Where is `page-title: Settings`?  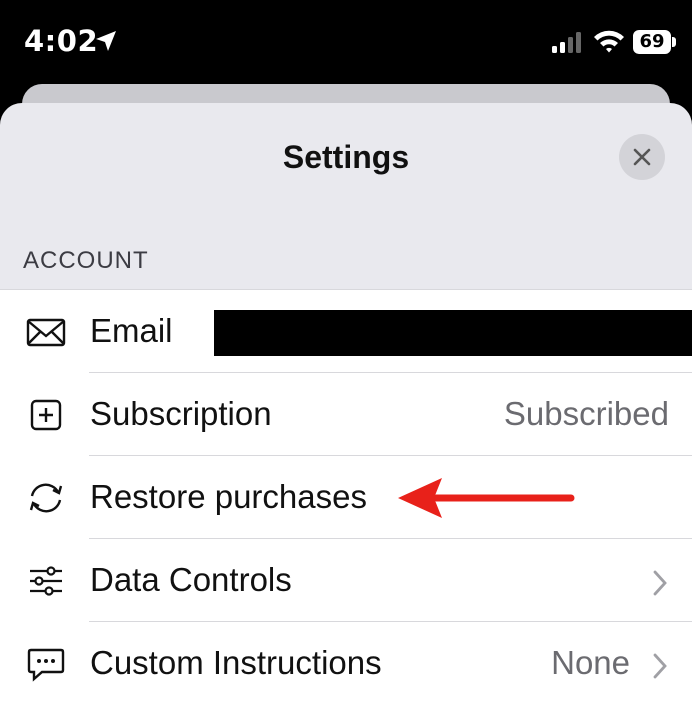
page-title: Settings is located at coordinates (346, 157).